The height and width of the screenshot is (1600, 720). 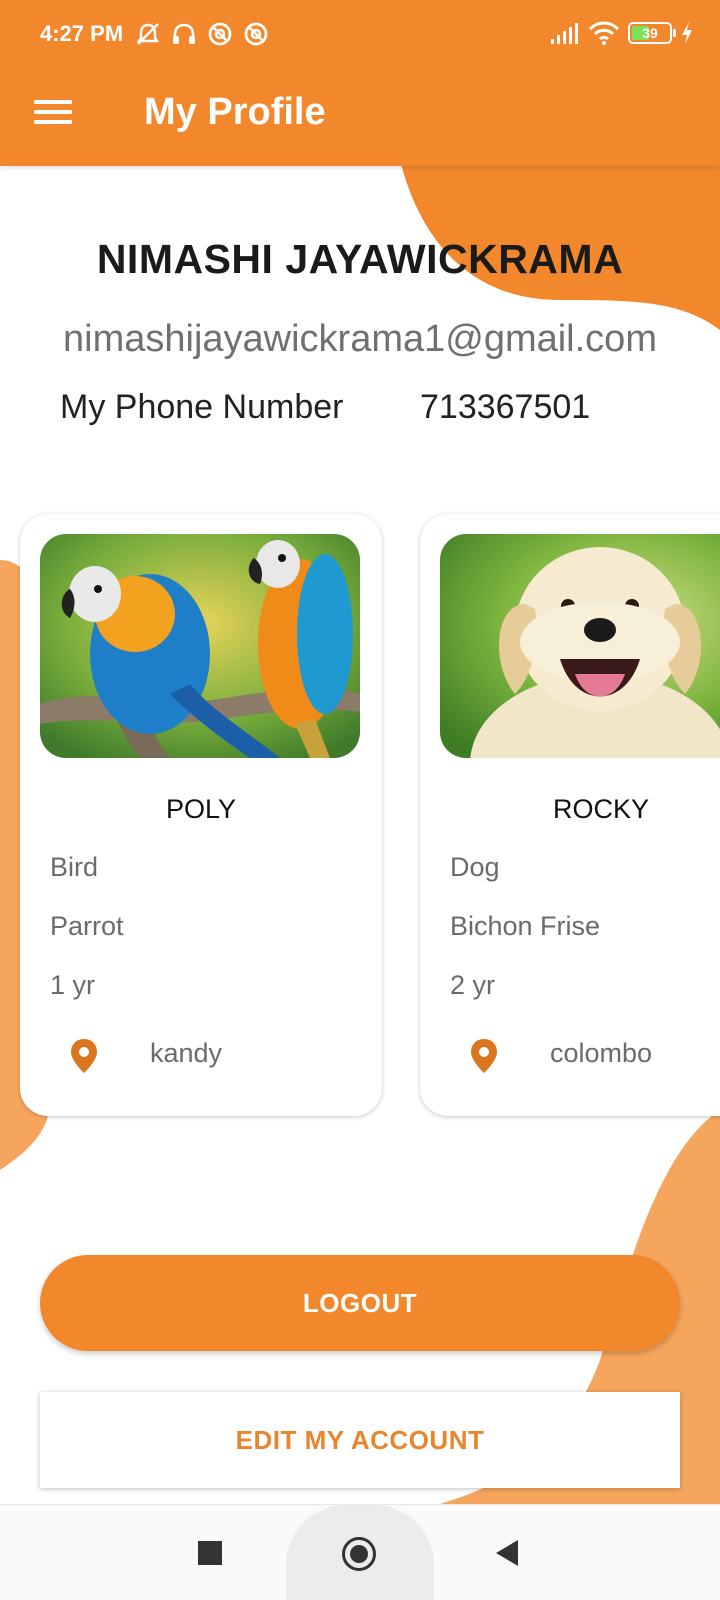 I want to click on puppy-photo, so click(x=580, y=646).